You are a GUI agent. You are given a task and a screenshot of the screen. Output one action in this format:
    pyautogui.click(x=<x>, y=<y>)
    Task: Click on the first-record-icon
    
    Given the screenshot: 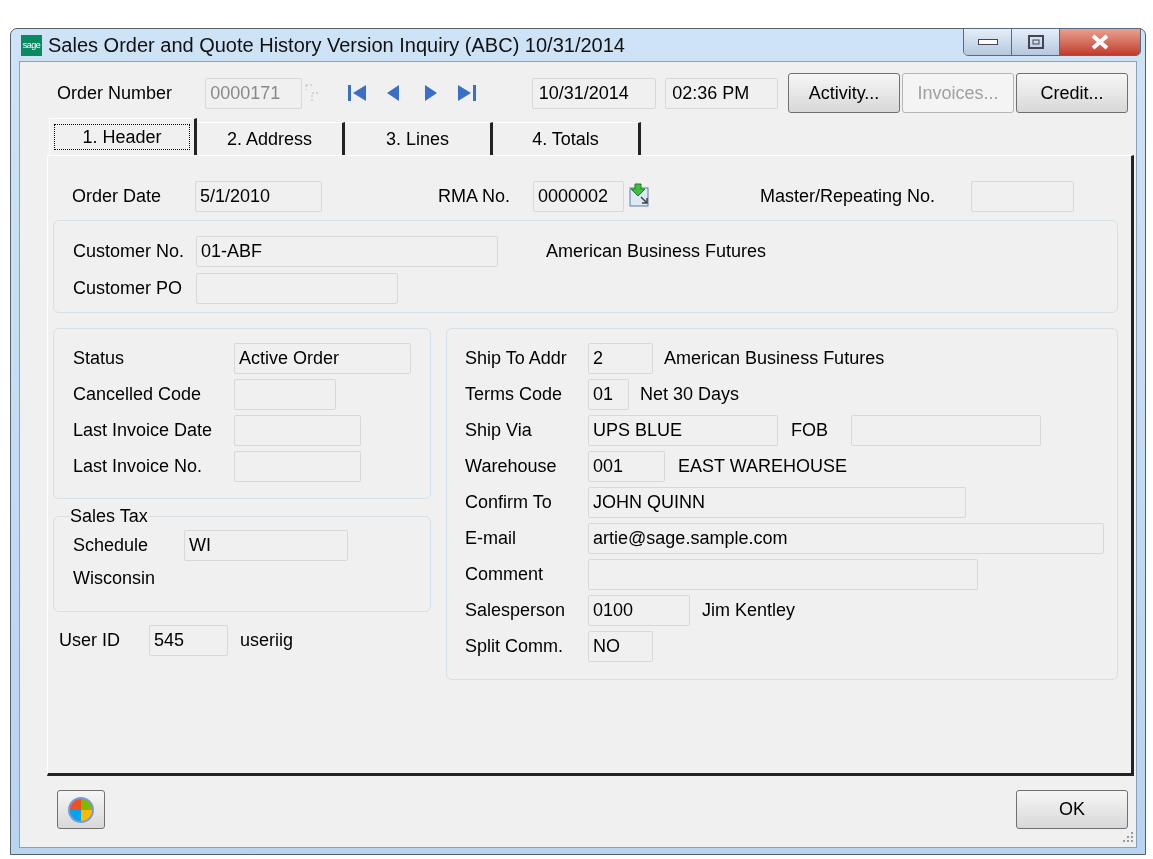 What is the action you would take?
    pyautogui.click(x=356, y=93)
    